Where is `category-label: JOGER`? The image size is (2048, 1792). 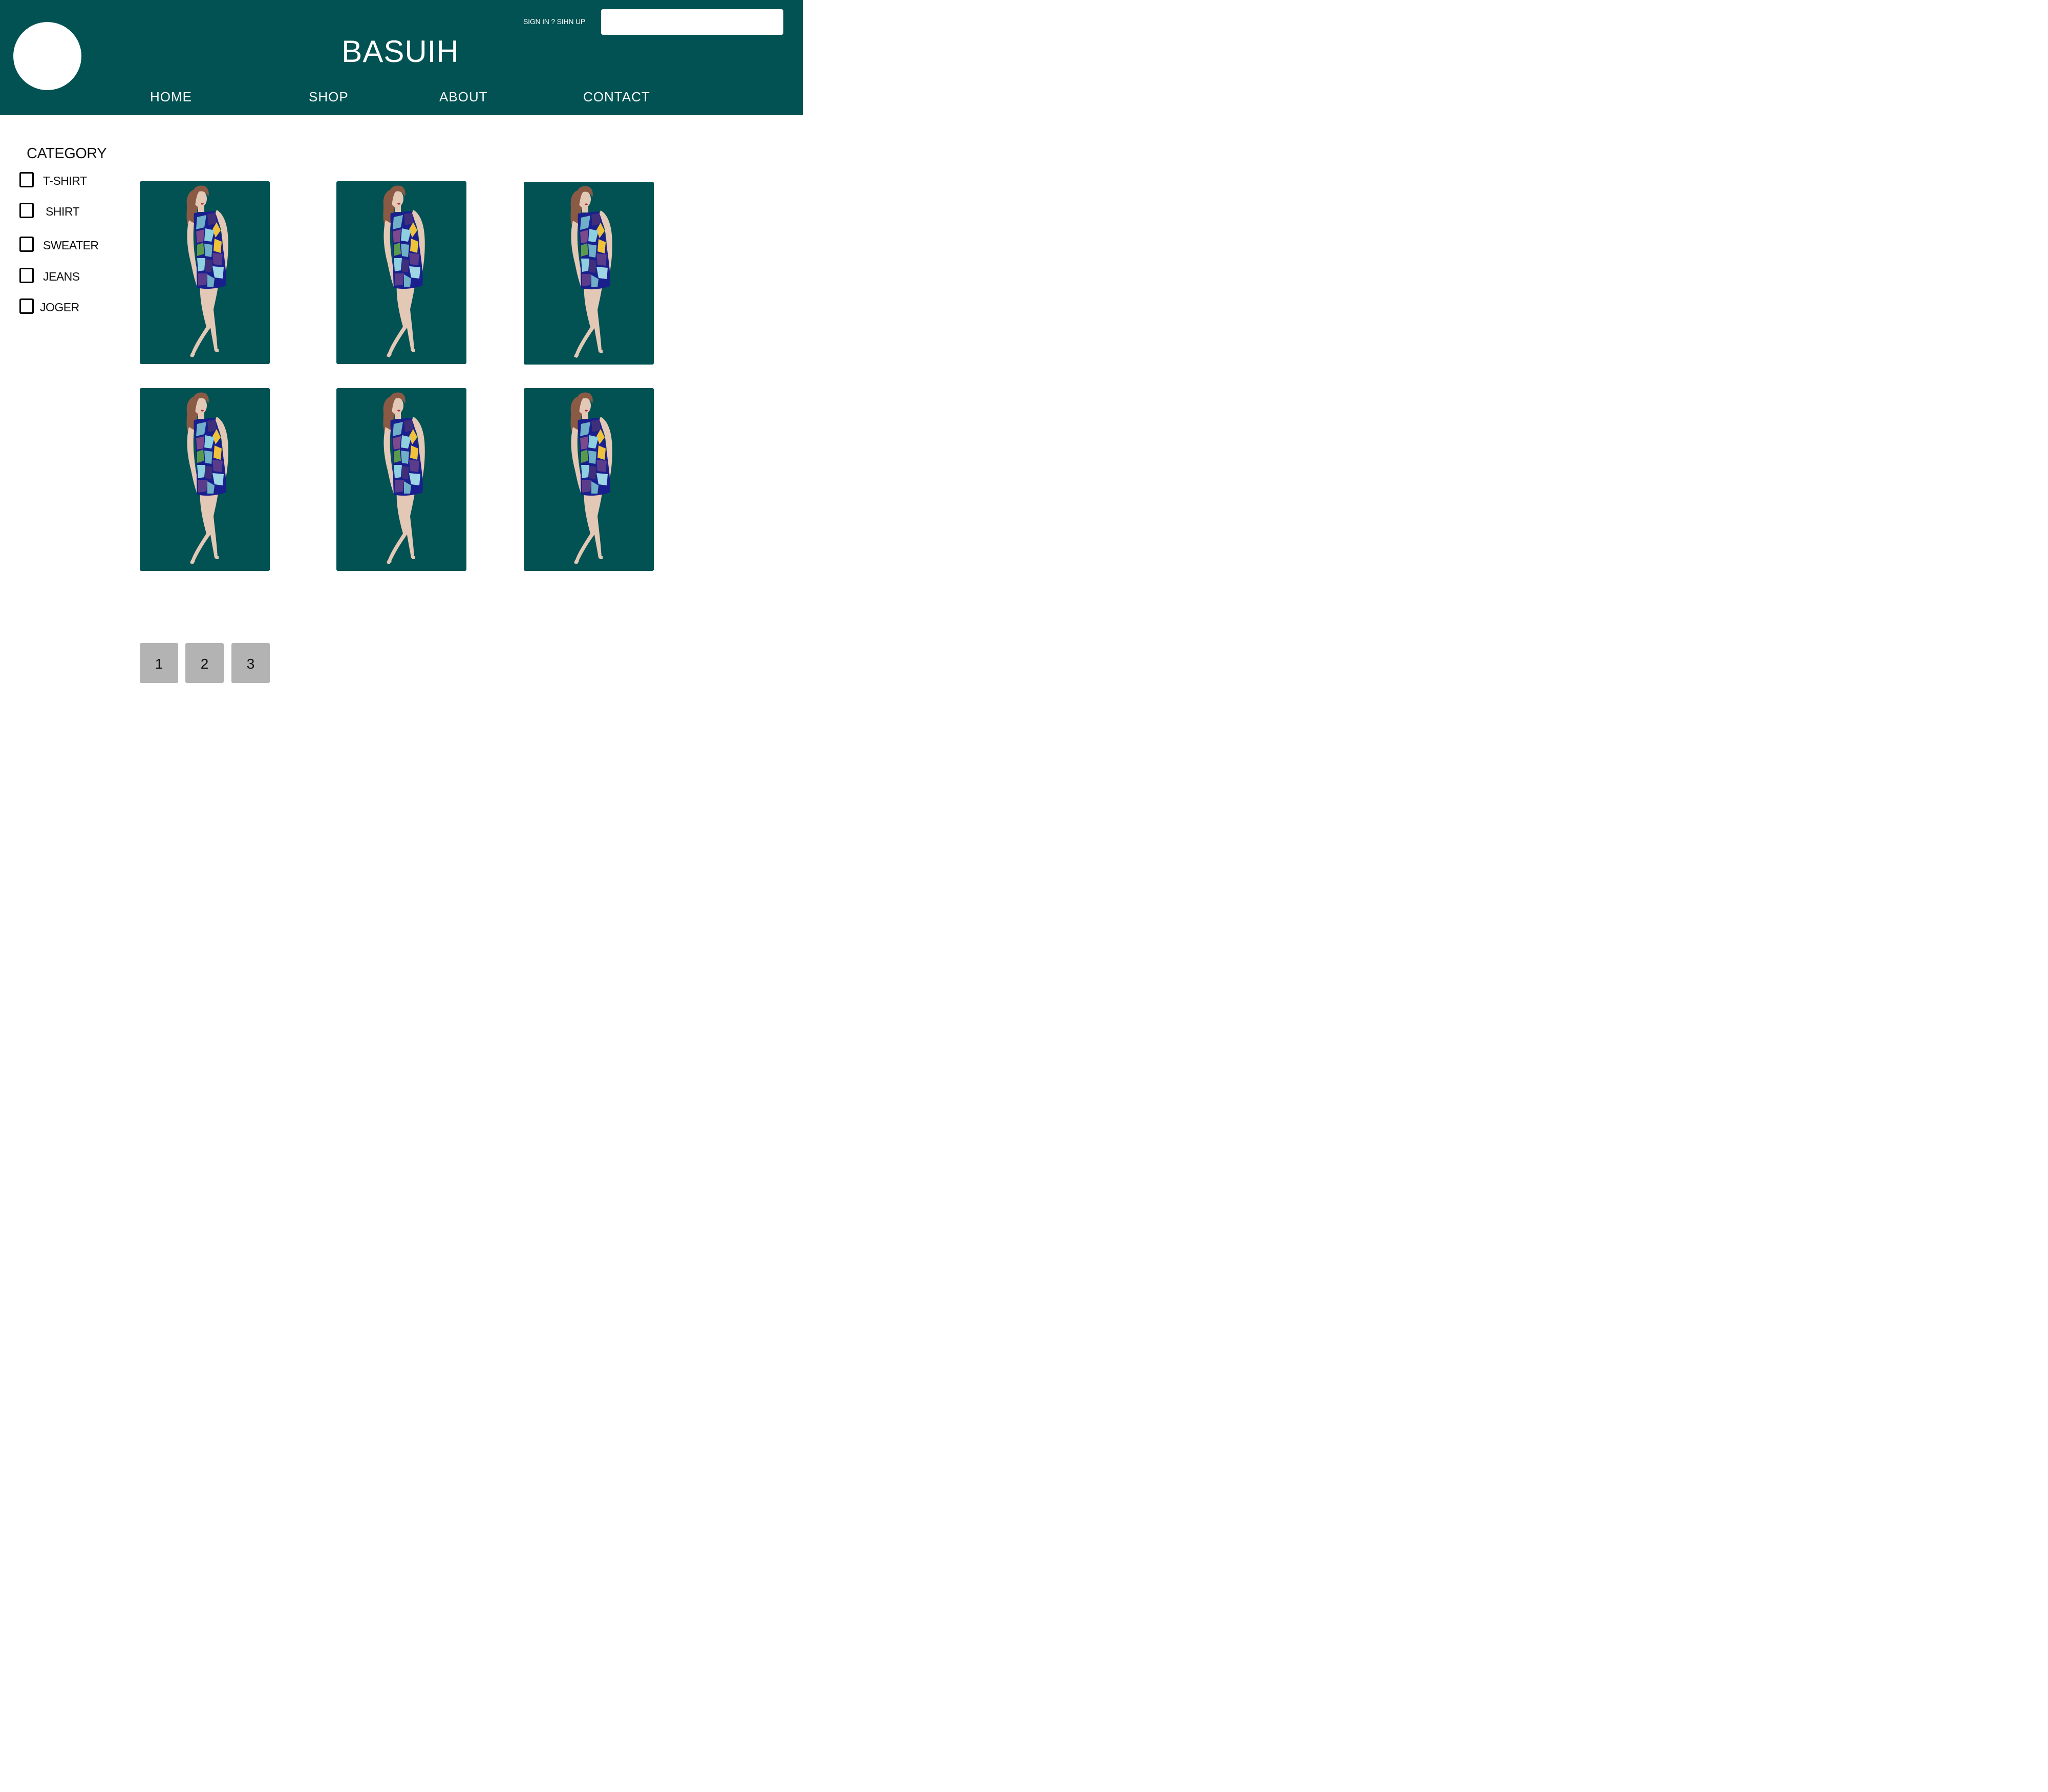 category-label: JOGER is located at coordinates (59, 307).